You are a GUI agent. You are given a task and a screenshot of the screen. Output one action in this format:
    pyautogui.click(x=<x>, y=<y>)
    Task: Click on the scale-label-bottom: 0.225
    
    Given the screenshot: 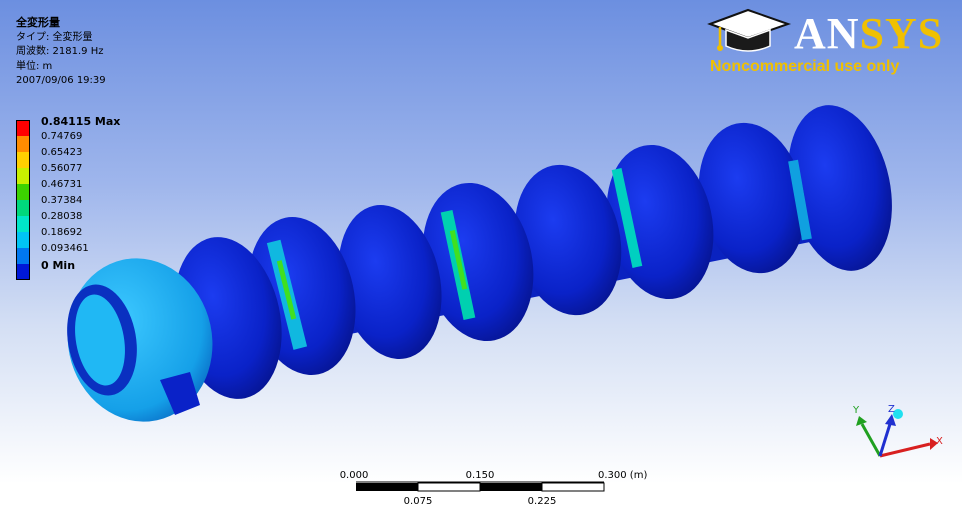 What is the action you would take?
    pyautogui.click(x=542, y=501)
    